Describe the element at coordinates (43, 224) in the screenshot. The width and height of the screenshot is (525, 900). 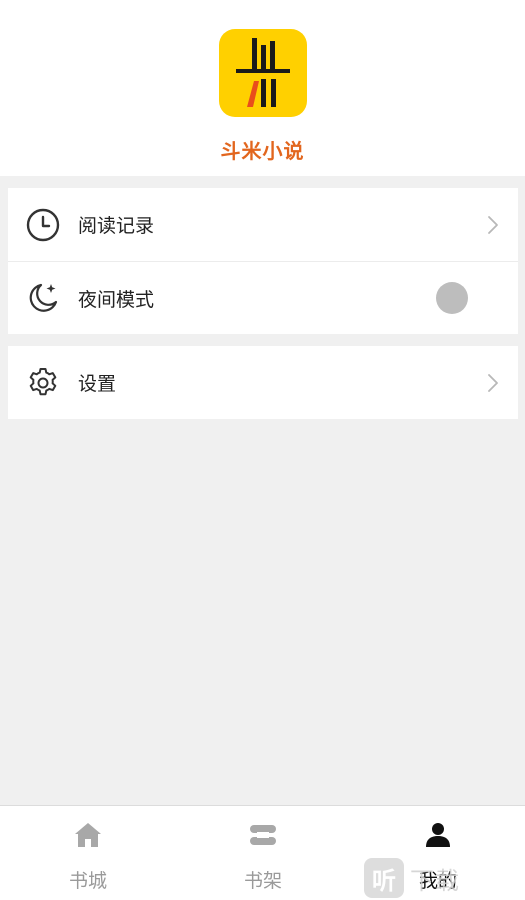
I see `clock-icon` at that location.